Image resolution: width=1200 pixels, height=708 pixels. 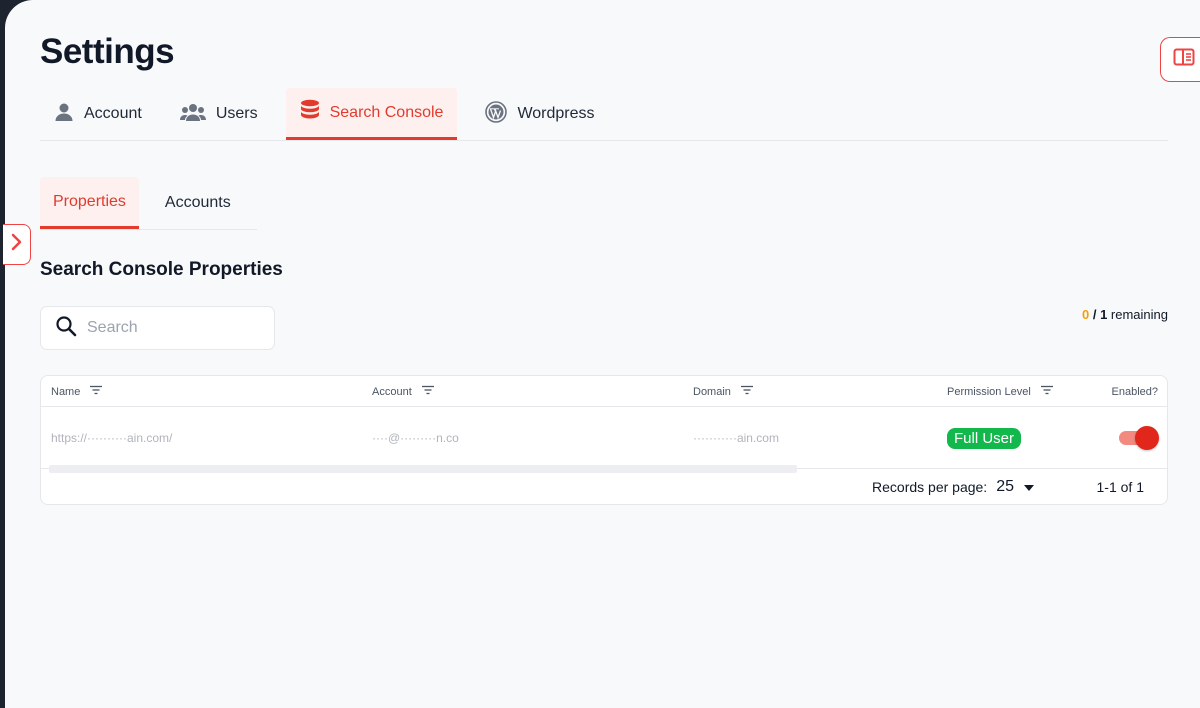 I want to click on column-header-domain: Domain, so click(x=723, y=391).